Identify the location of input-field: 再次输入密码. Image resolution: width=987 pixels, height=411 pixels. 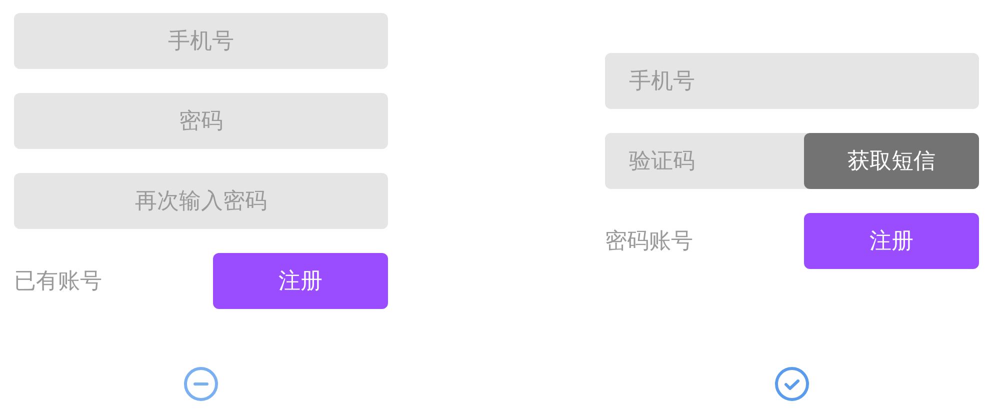
(201, 201).